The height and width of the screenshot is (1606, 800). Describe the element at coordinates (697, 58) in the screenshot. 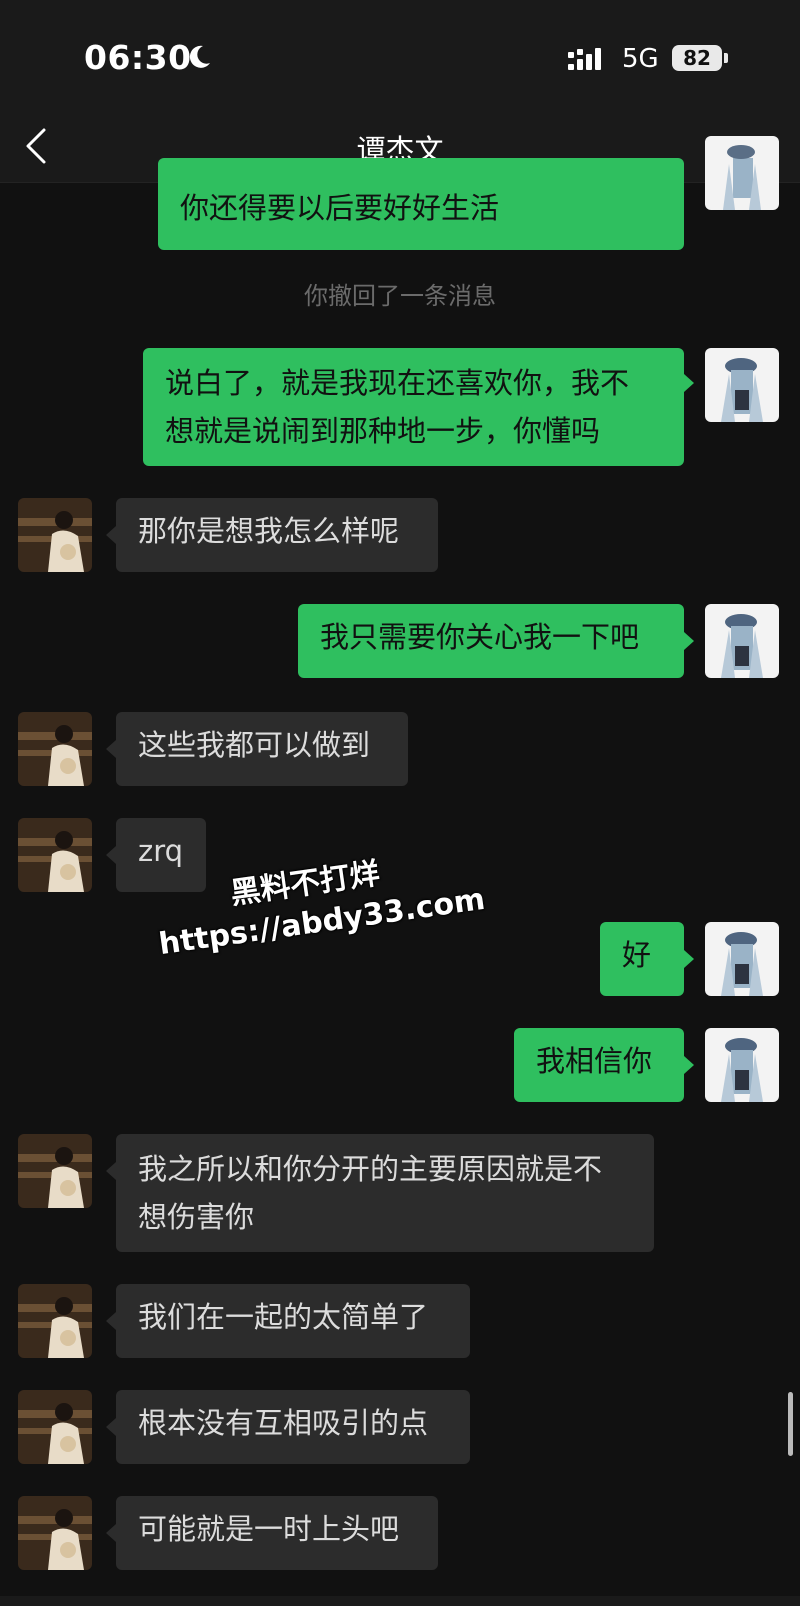

I see `battery-indicator: 82` at that location.